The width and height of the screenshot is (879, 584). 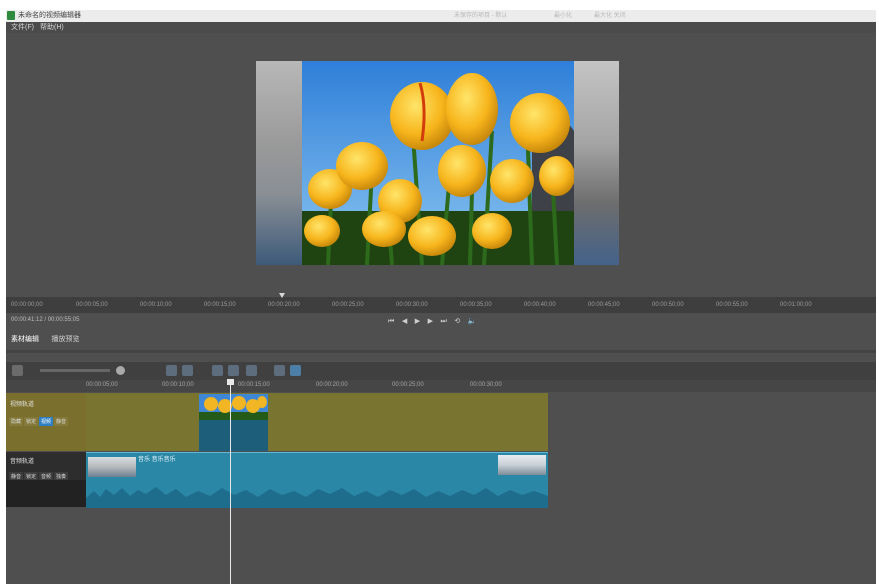 What do you see at coordinates (441, 371) in the screenshot?
I see `timeline-toolbar` at bounding box center [441, 371].